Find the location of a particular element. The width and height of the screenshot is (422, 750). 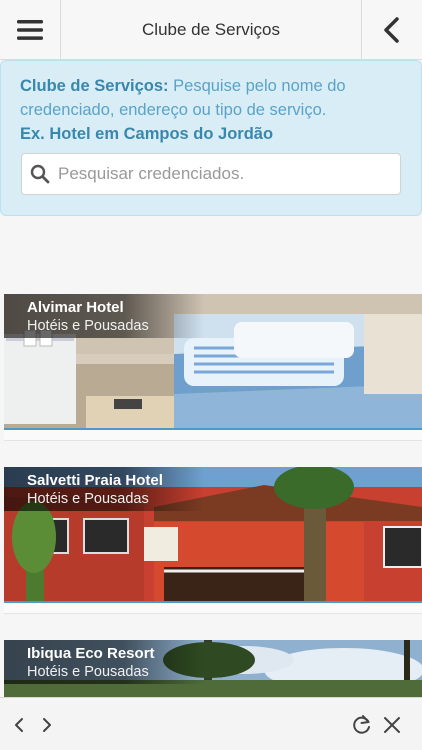

info-example: Ex. Hotel em Campos do Jordão is located at coordinates (147, 134).